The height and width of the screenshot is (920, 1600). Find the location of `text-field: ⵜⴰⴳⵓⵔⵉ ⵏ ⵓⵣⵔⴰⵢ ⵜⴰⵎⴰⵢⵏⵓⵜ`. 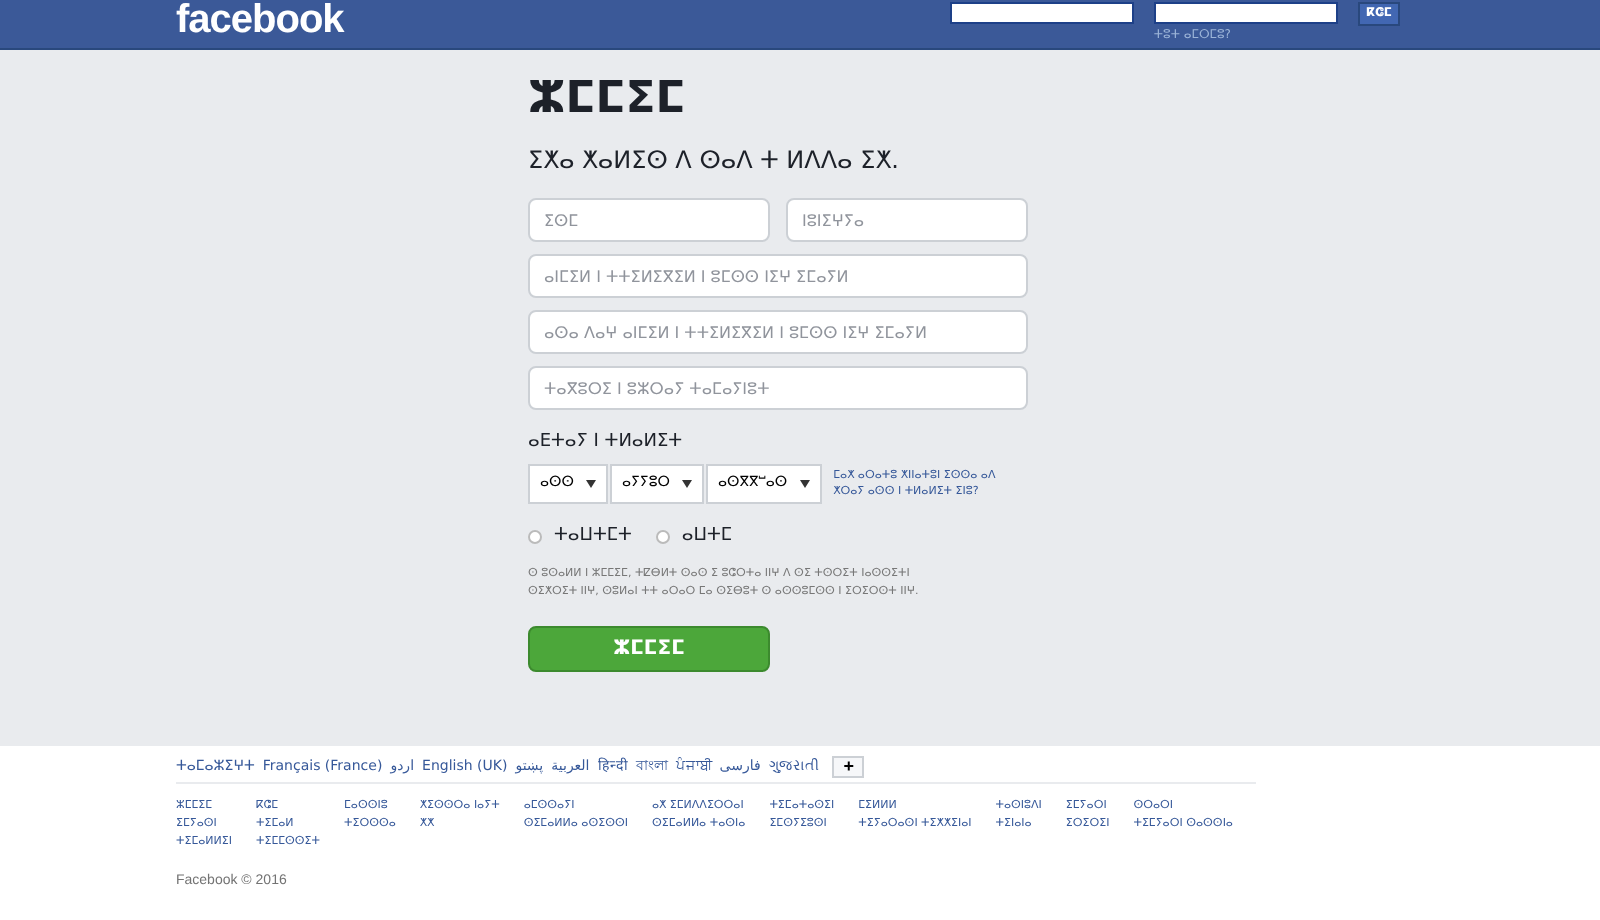

text-field: ⵜⴰⴳⵓⵔⵉ ⵏ ⵓⵣⵔⴰⵢ ⵜⴰⵎⴰⵢⵏⵓⵜ is located at coordinates (778, 388).